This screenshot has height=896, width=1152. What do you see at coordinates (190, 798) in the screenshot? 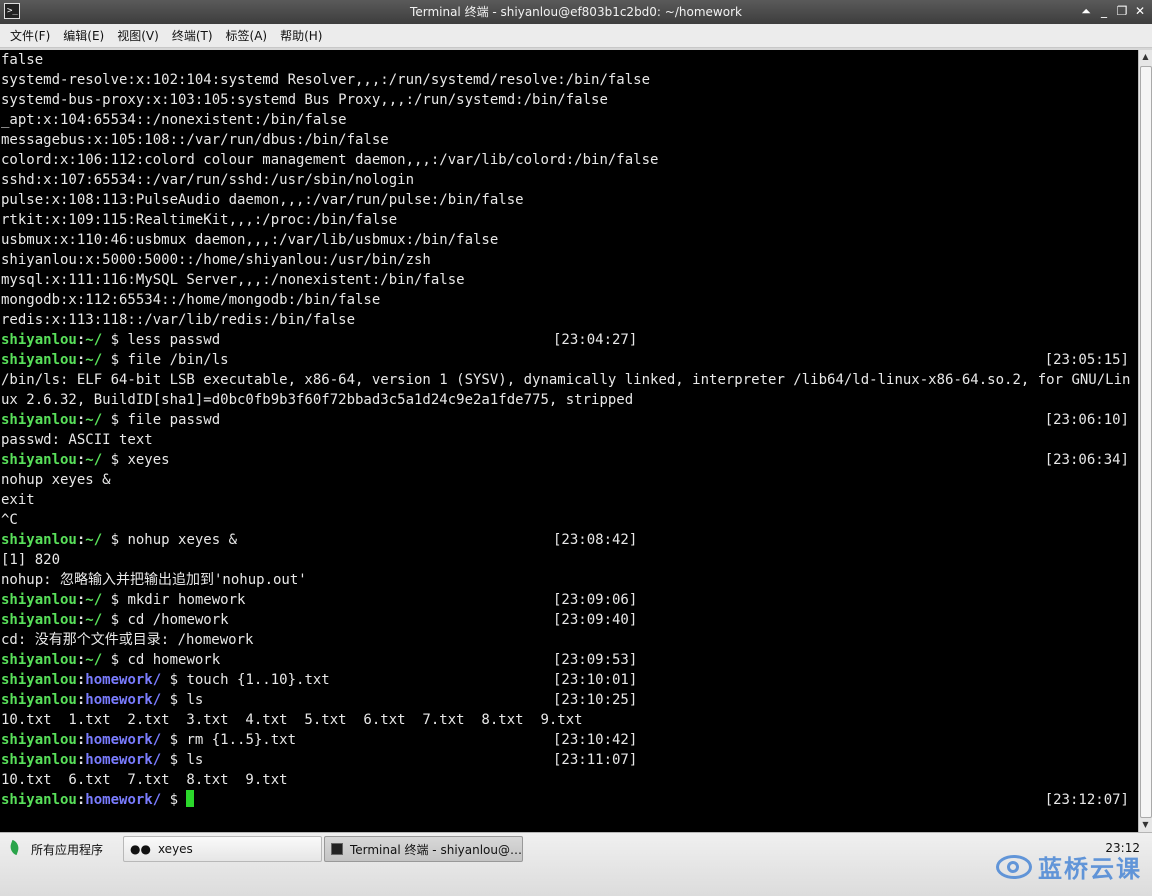
I see `terminal-cursor` at bounding box center [190, 798].